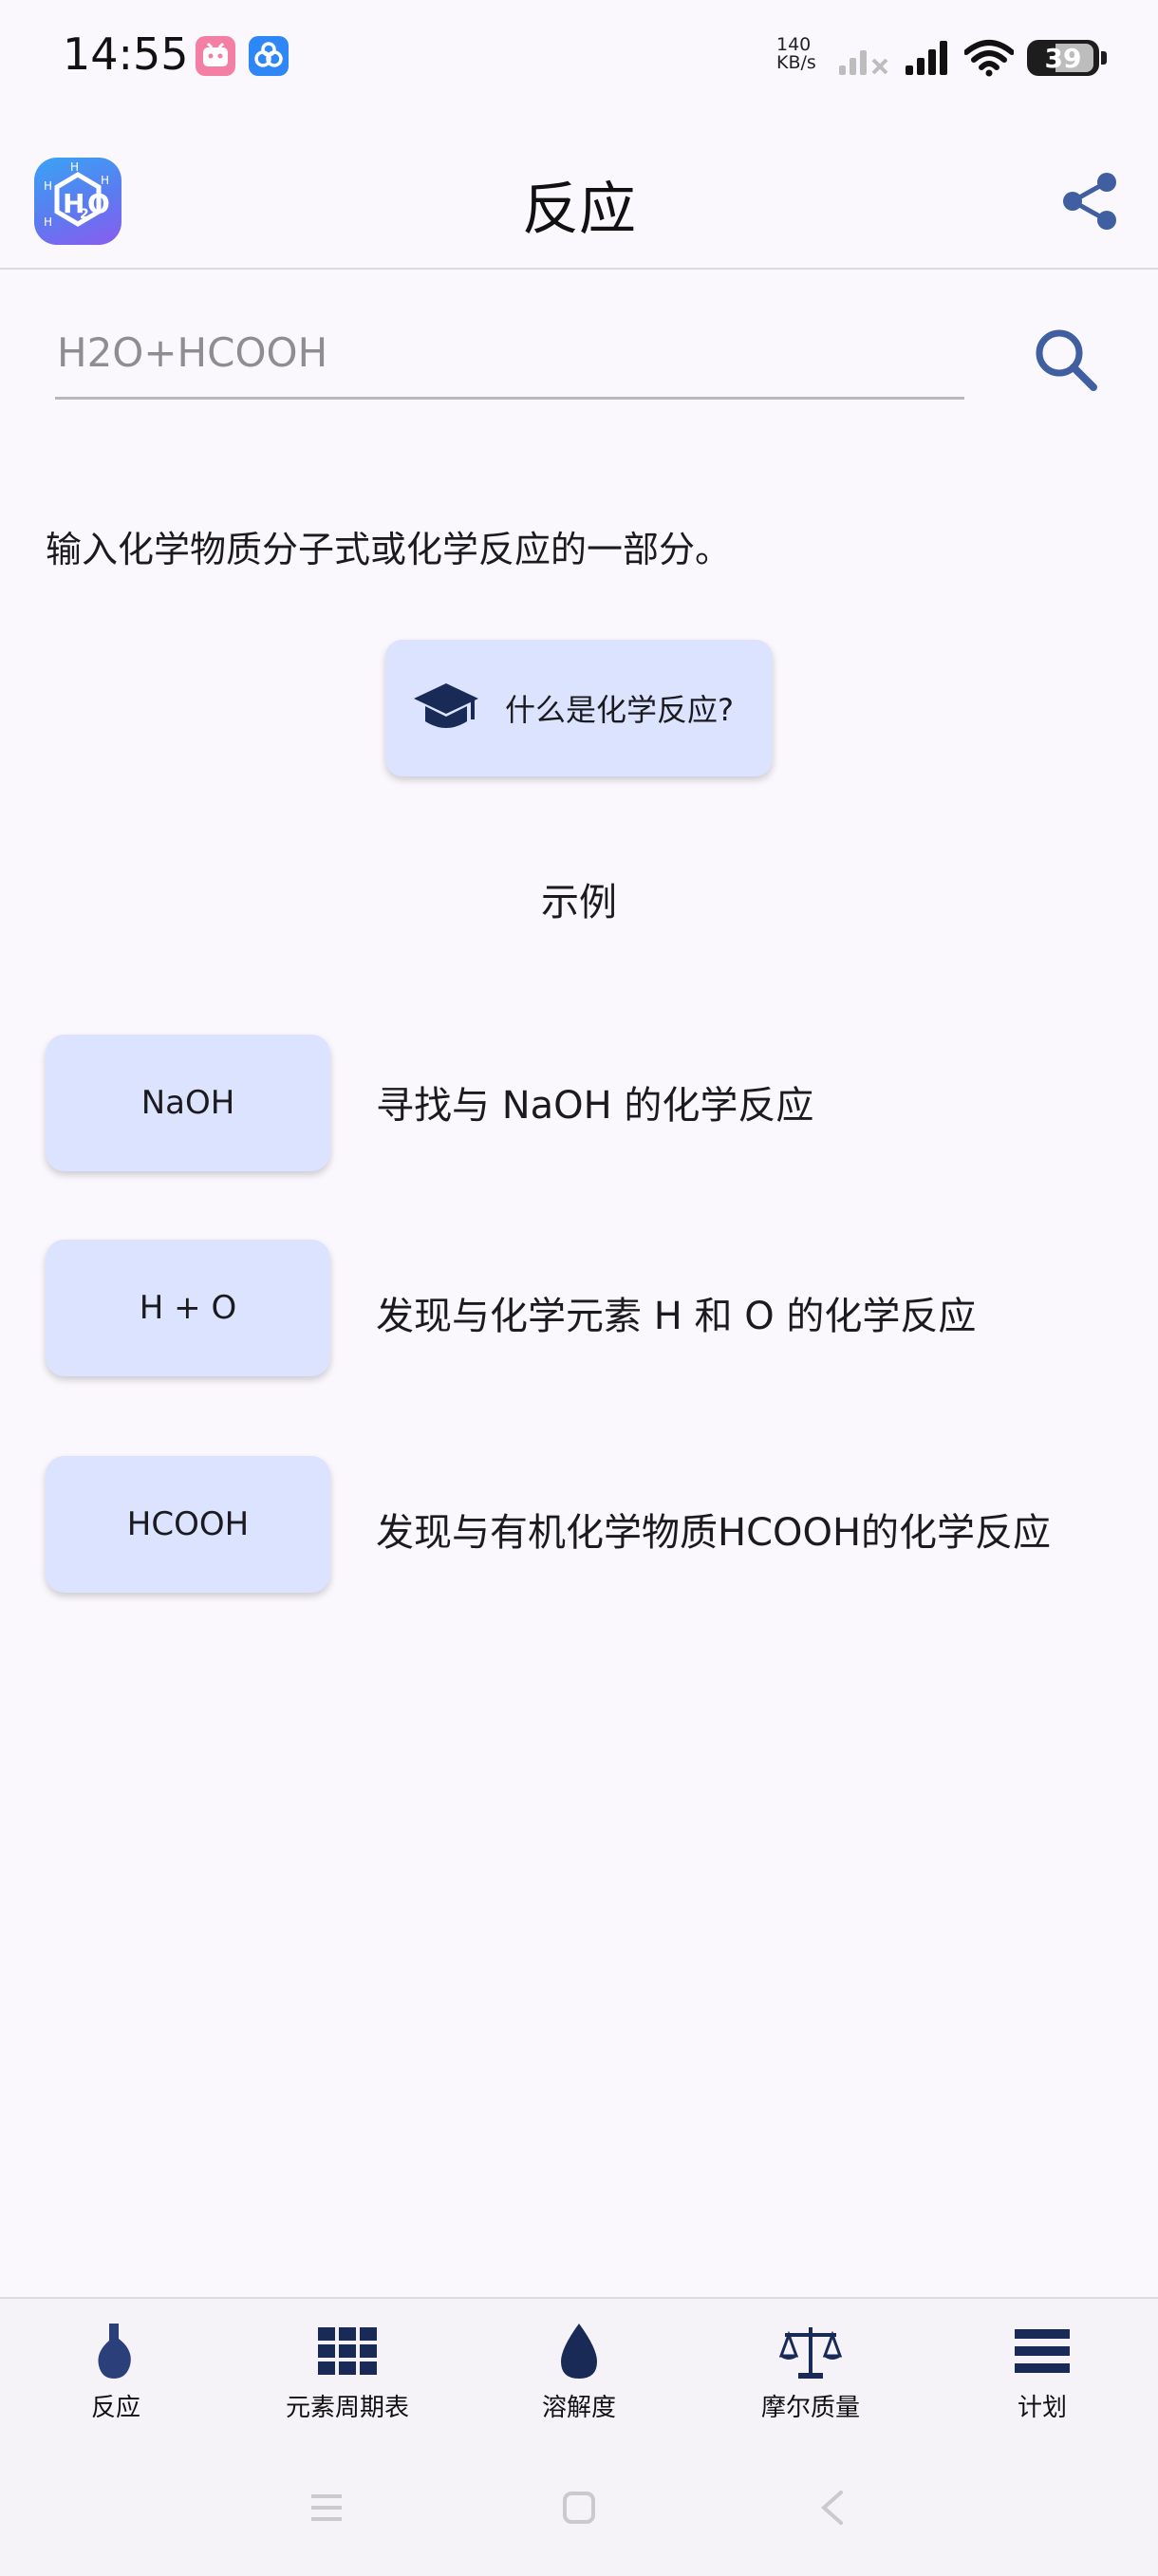 The image size is (1158, 2576). Describe the element at coordinates (796, 63) in the screenshot. I see `network-speed-unit: KB/s` at that location.